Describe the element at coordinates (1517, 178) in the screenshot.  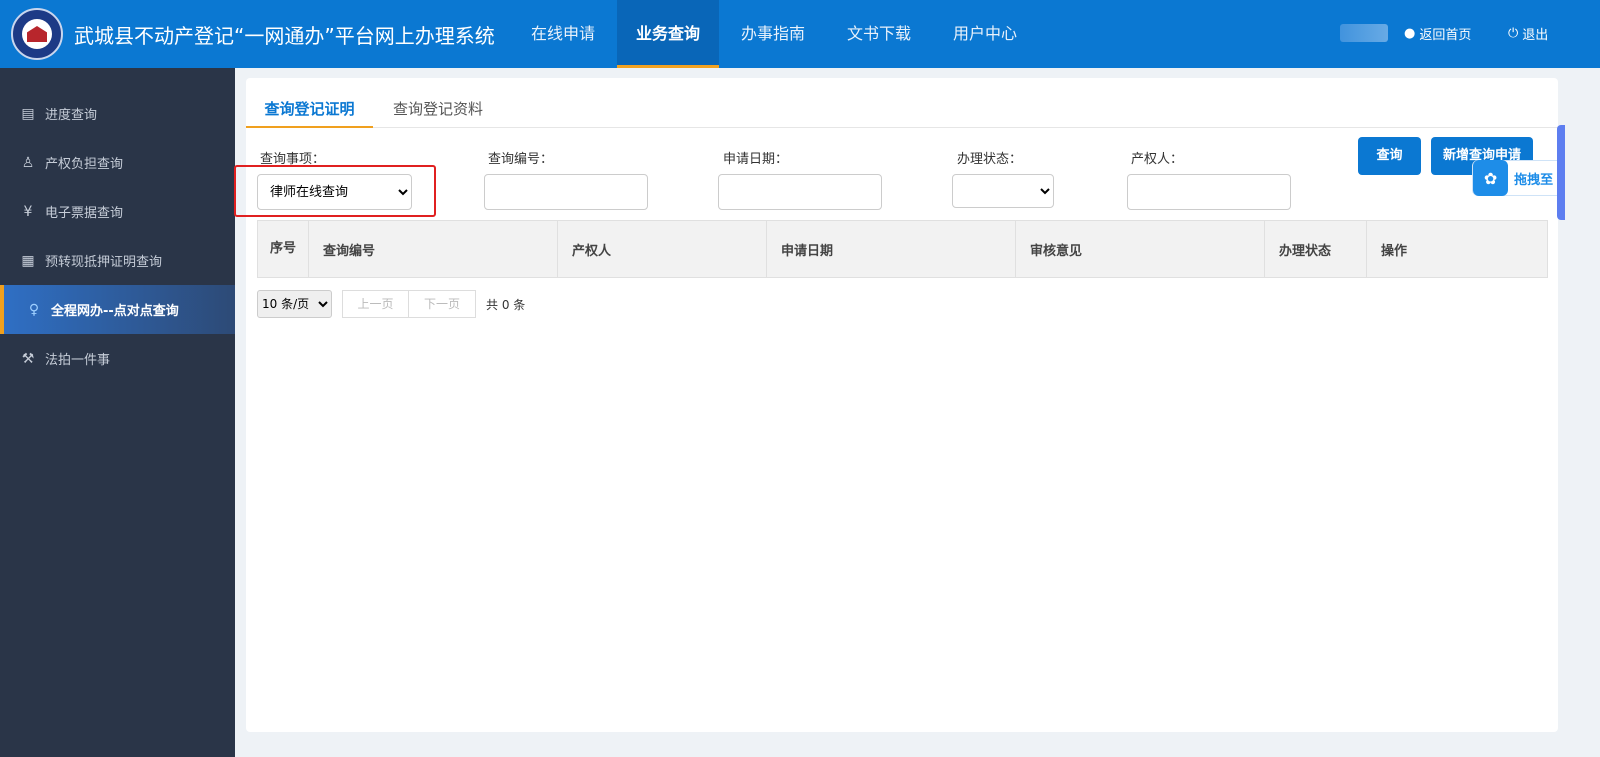
I see `drag-widget: ✿ 拖拽至` at that location.